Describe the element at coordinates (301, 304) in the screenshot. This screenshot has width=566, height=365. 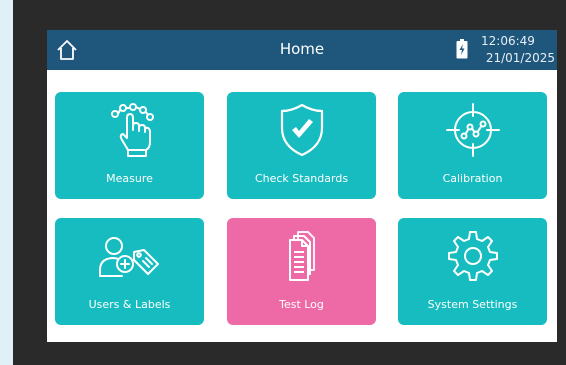
I see `test-log-label: Test Log` at that location.